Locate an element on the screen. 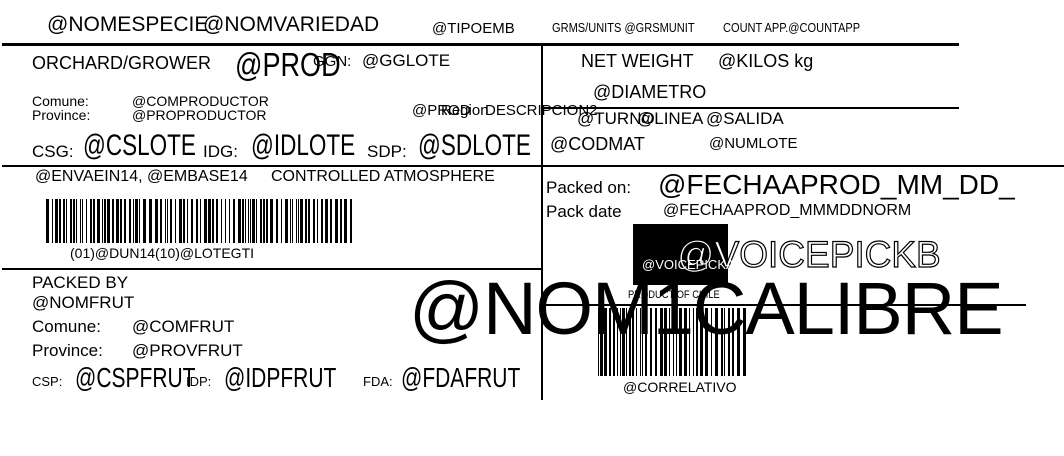 Image resolution: width=1064 pixels, height=456 pixels. overlap-region: Region is located at coordinates (465, 110).